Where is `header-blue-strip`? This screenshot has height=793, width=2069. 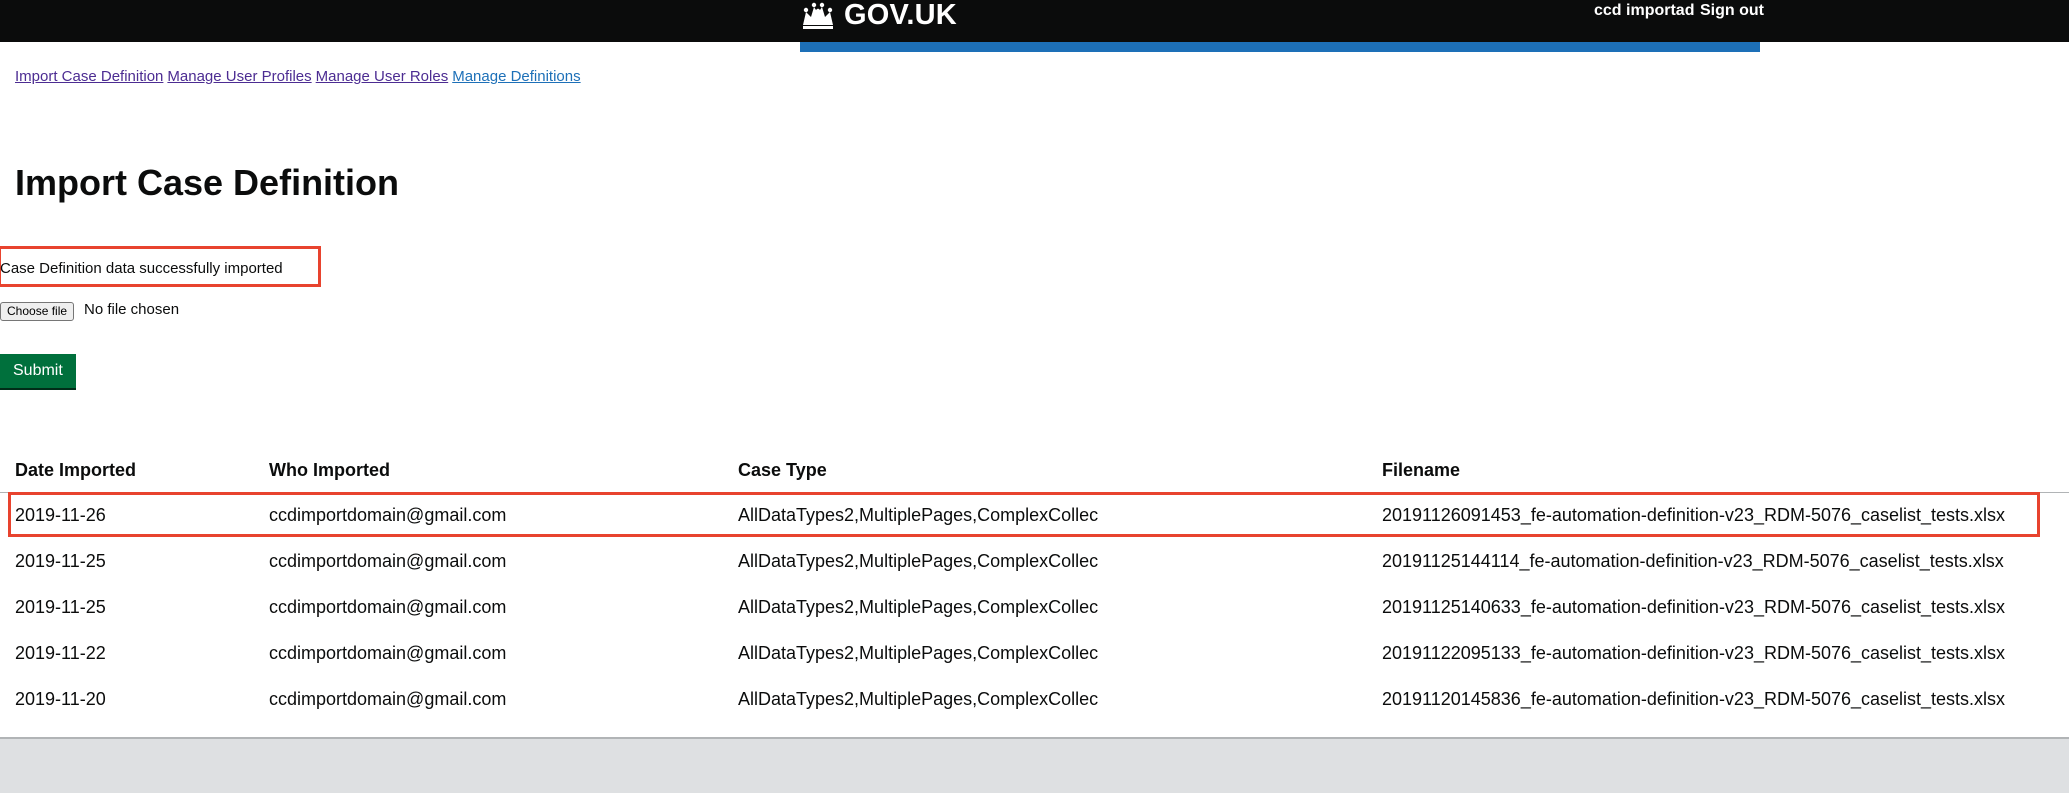
header-blue-strip is located at coordinates (1280, 47).